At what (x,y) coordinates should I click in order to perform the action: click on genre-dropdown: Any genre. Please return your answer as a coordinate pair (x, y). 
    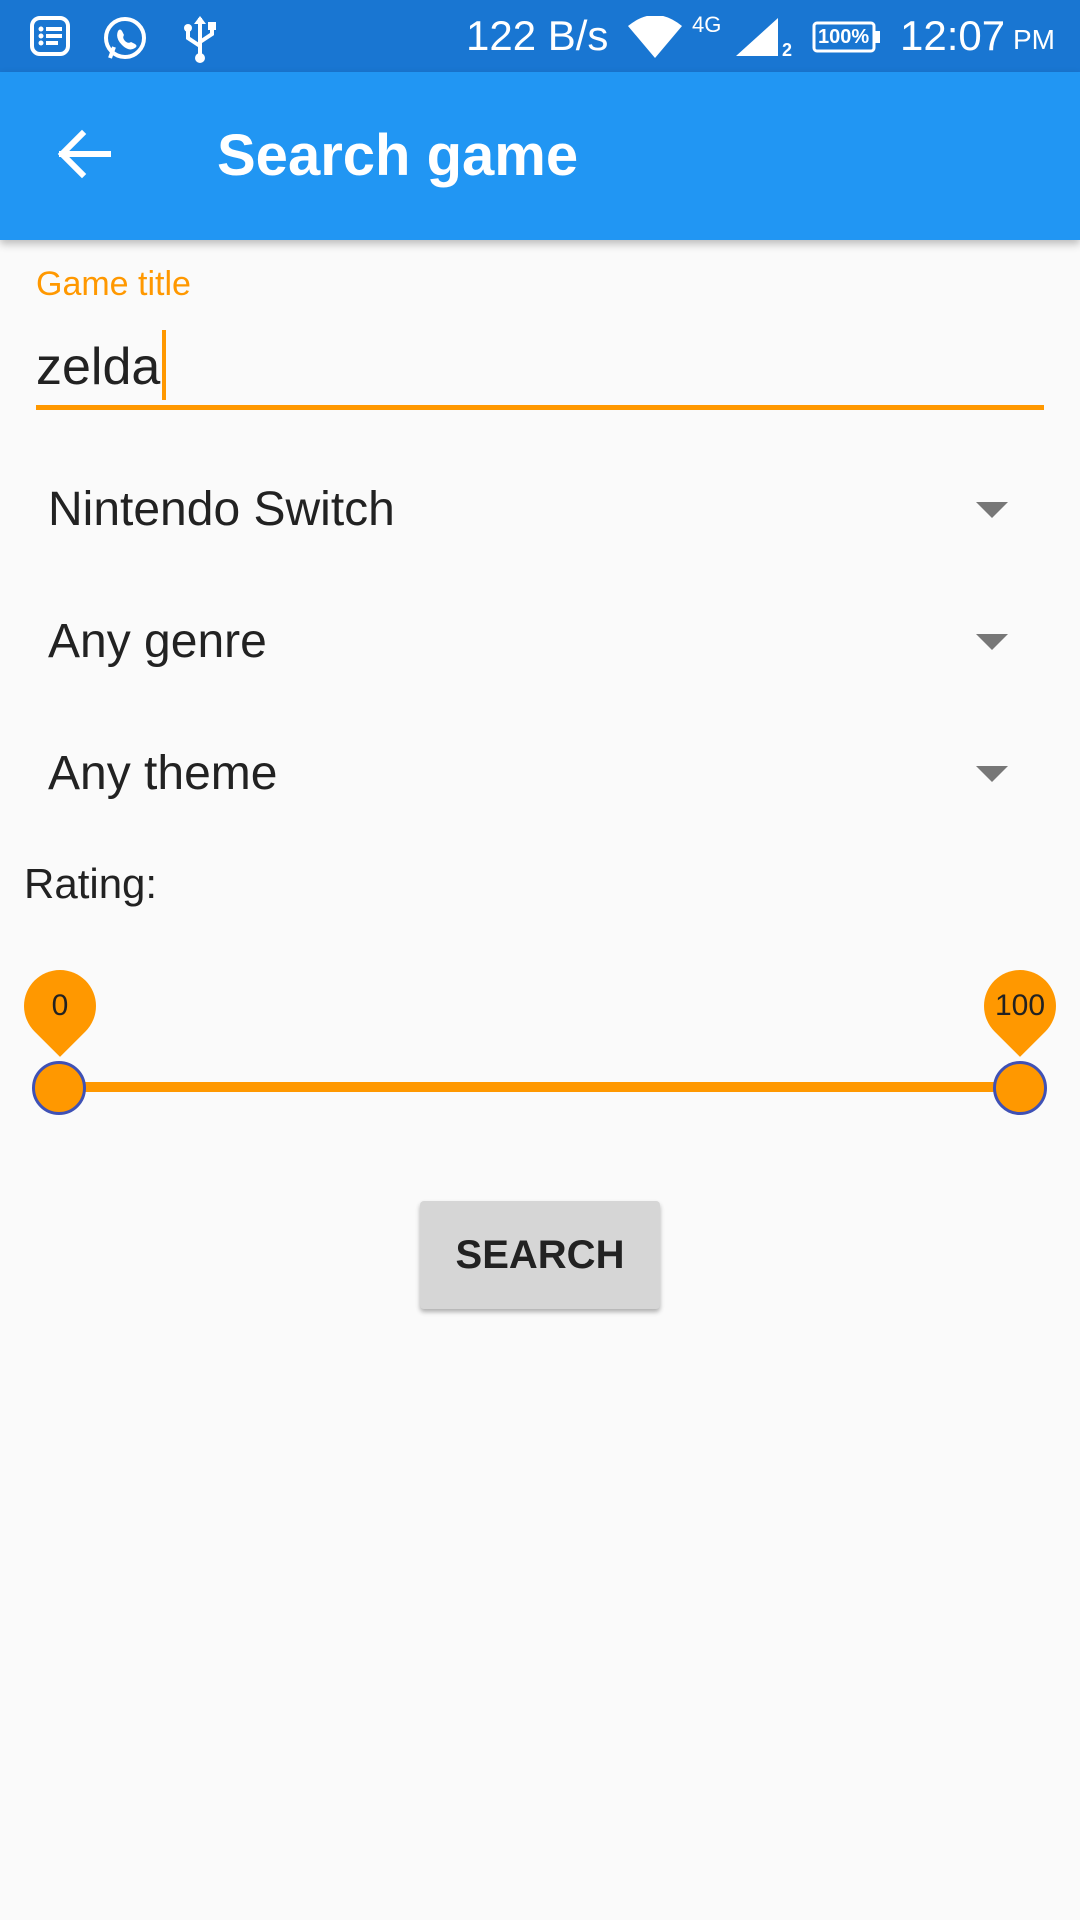
    Looking at the image, I should click on (540, 643).